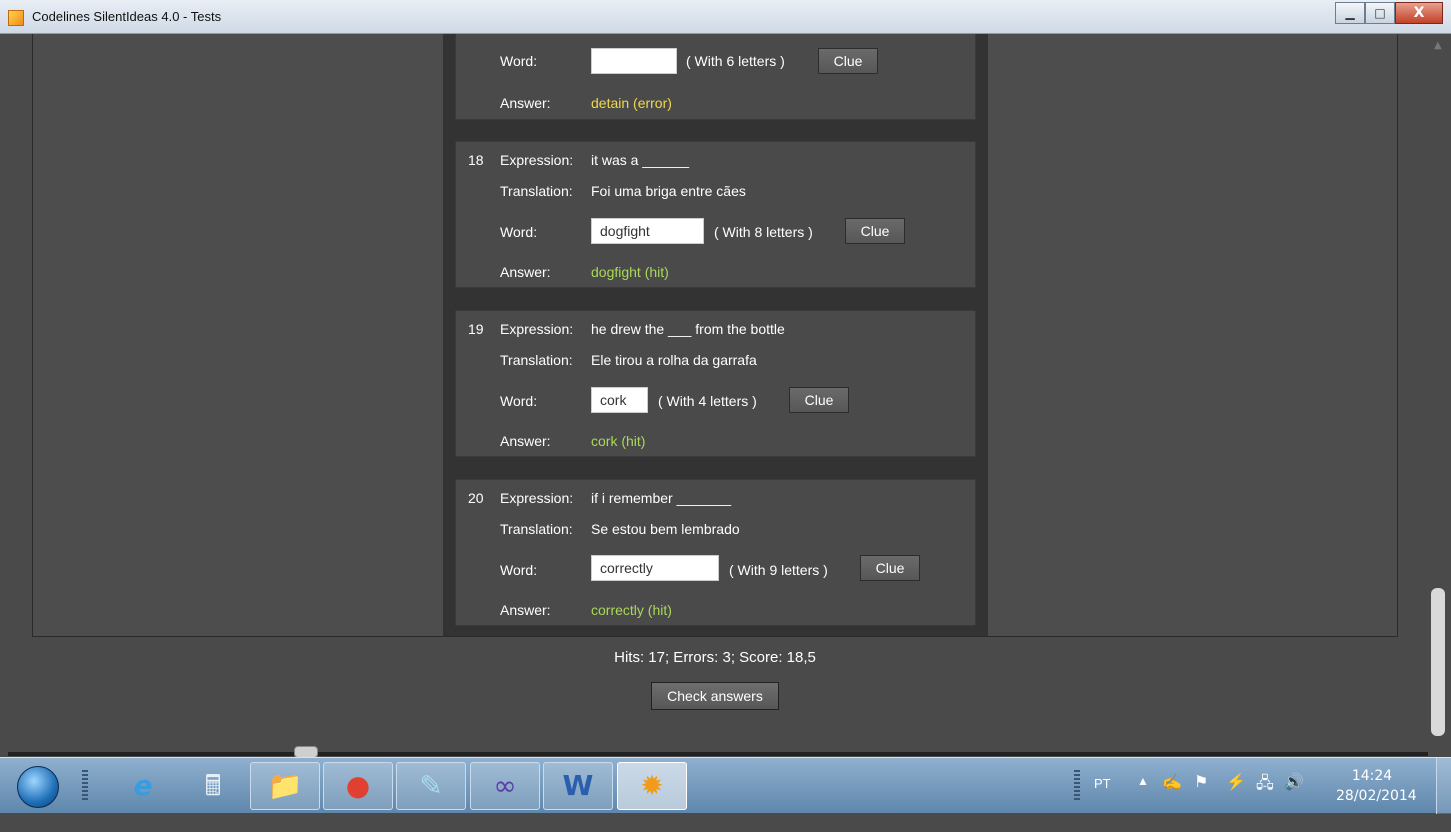  Describe the element at coordinates (715, 696) in the screenshot. I see `check-answers-button: Check answers` at that location.